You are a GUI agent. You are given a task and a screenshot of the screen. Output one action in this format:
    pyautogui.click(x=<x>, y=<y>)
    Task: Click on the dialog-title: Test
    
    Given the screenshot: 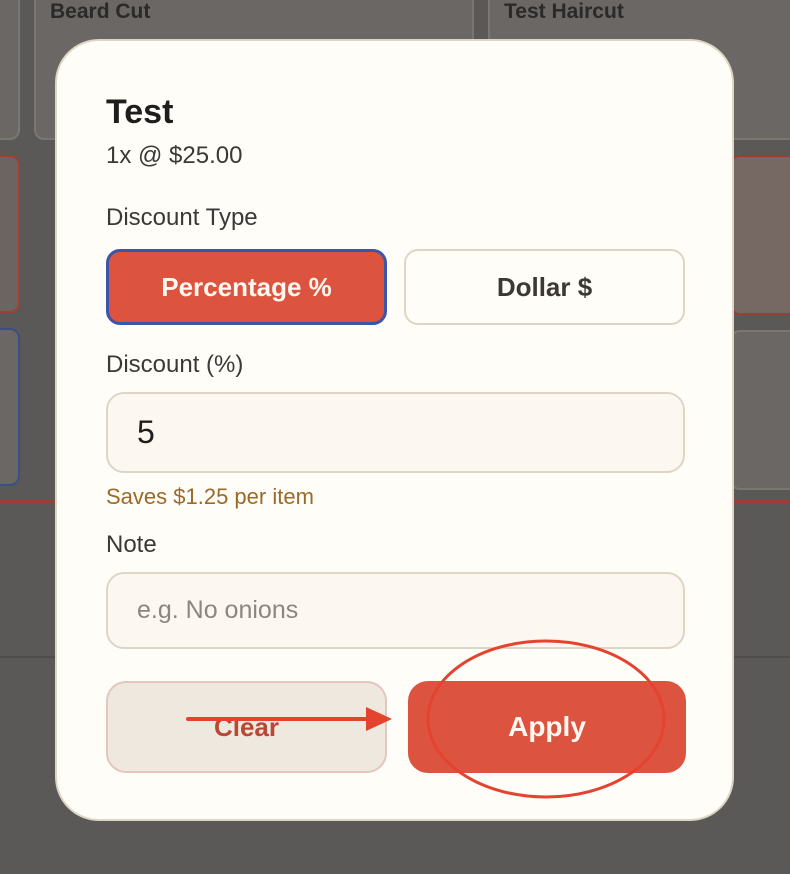 What is the action you would take?
    pyautogui.click(x=140, y=112)
    